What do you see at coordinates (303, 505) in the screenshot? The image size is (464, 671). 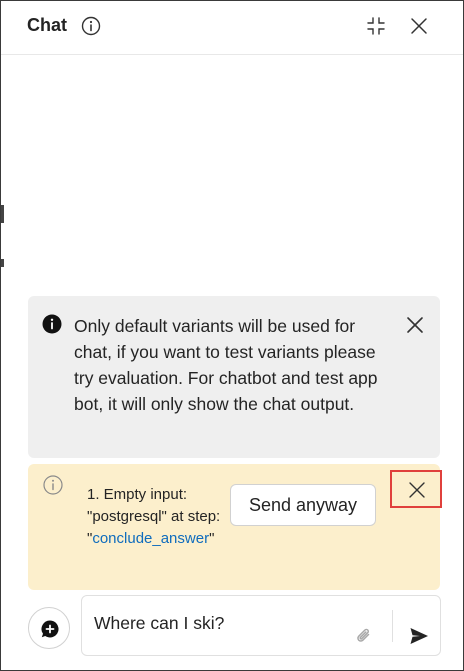 I see `send-anyway-button: Send anyway` at bounding box center [303, 505].